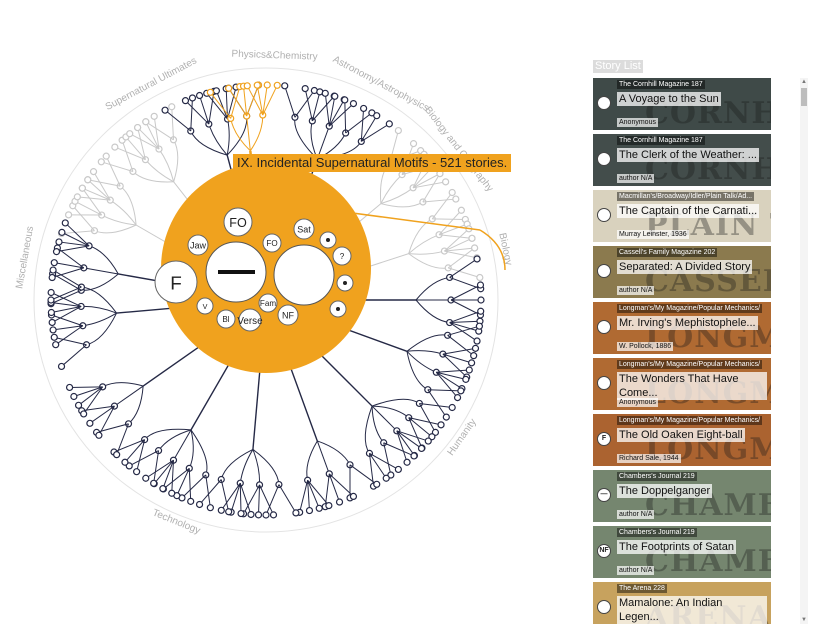 This screenshot has width=818, height=624. I want to click on category-label: Supernatural Ultimates, so click(151, 83).